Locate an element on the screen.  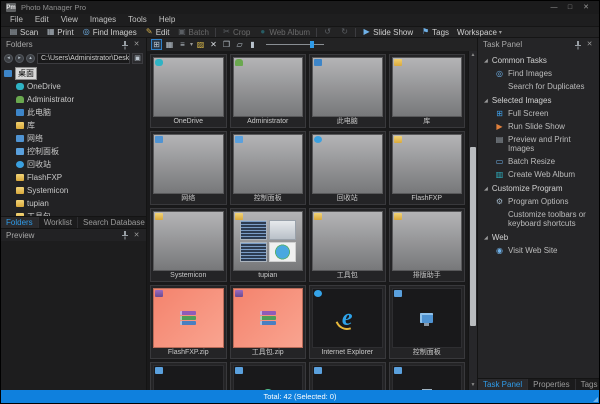
tab-folders: Folders is located at coordinates (20, 222).